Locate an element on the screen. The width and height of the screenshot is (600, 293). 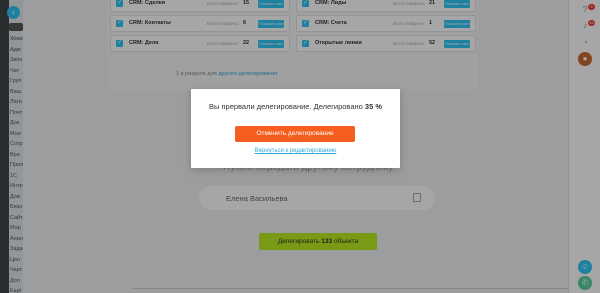
dialog-message-text: Вы прервали делегирование. Делегировано is located at coordinates (286, 106).